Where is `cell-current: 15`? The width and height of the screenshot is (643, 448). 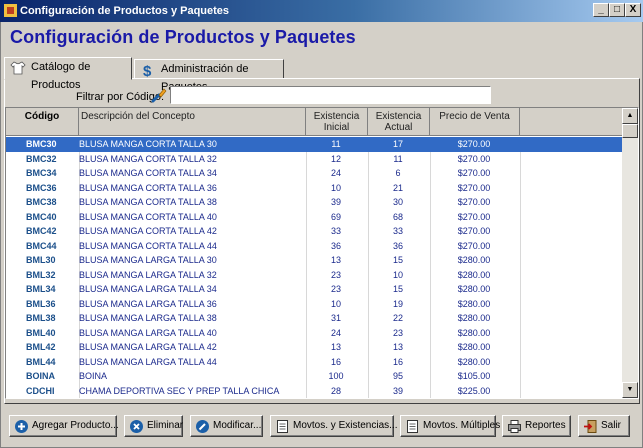 cell-current: 15 is located at coordinates (397, 289).